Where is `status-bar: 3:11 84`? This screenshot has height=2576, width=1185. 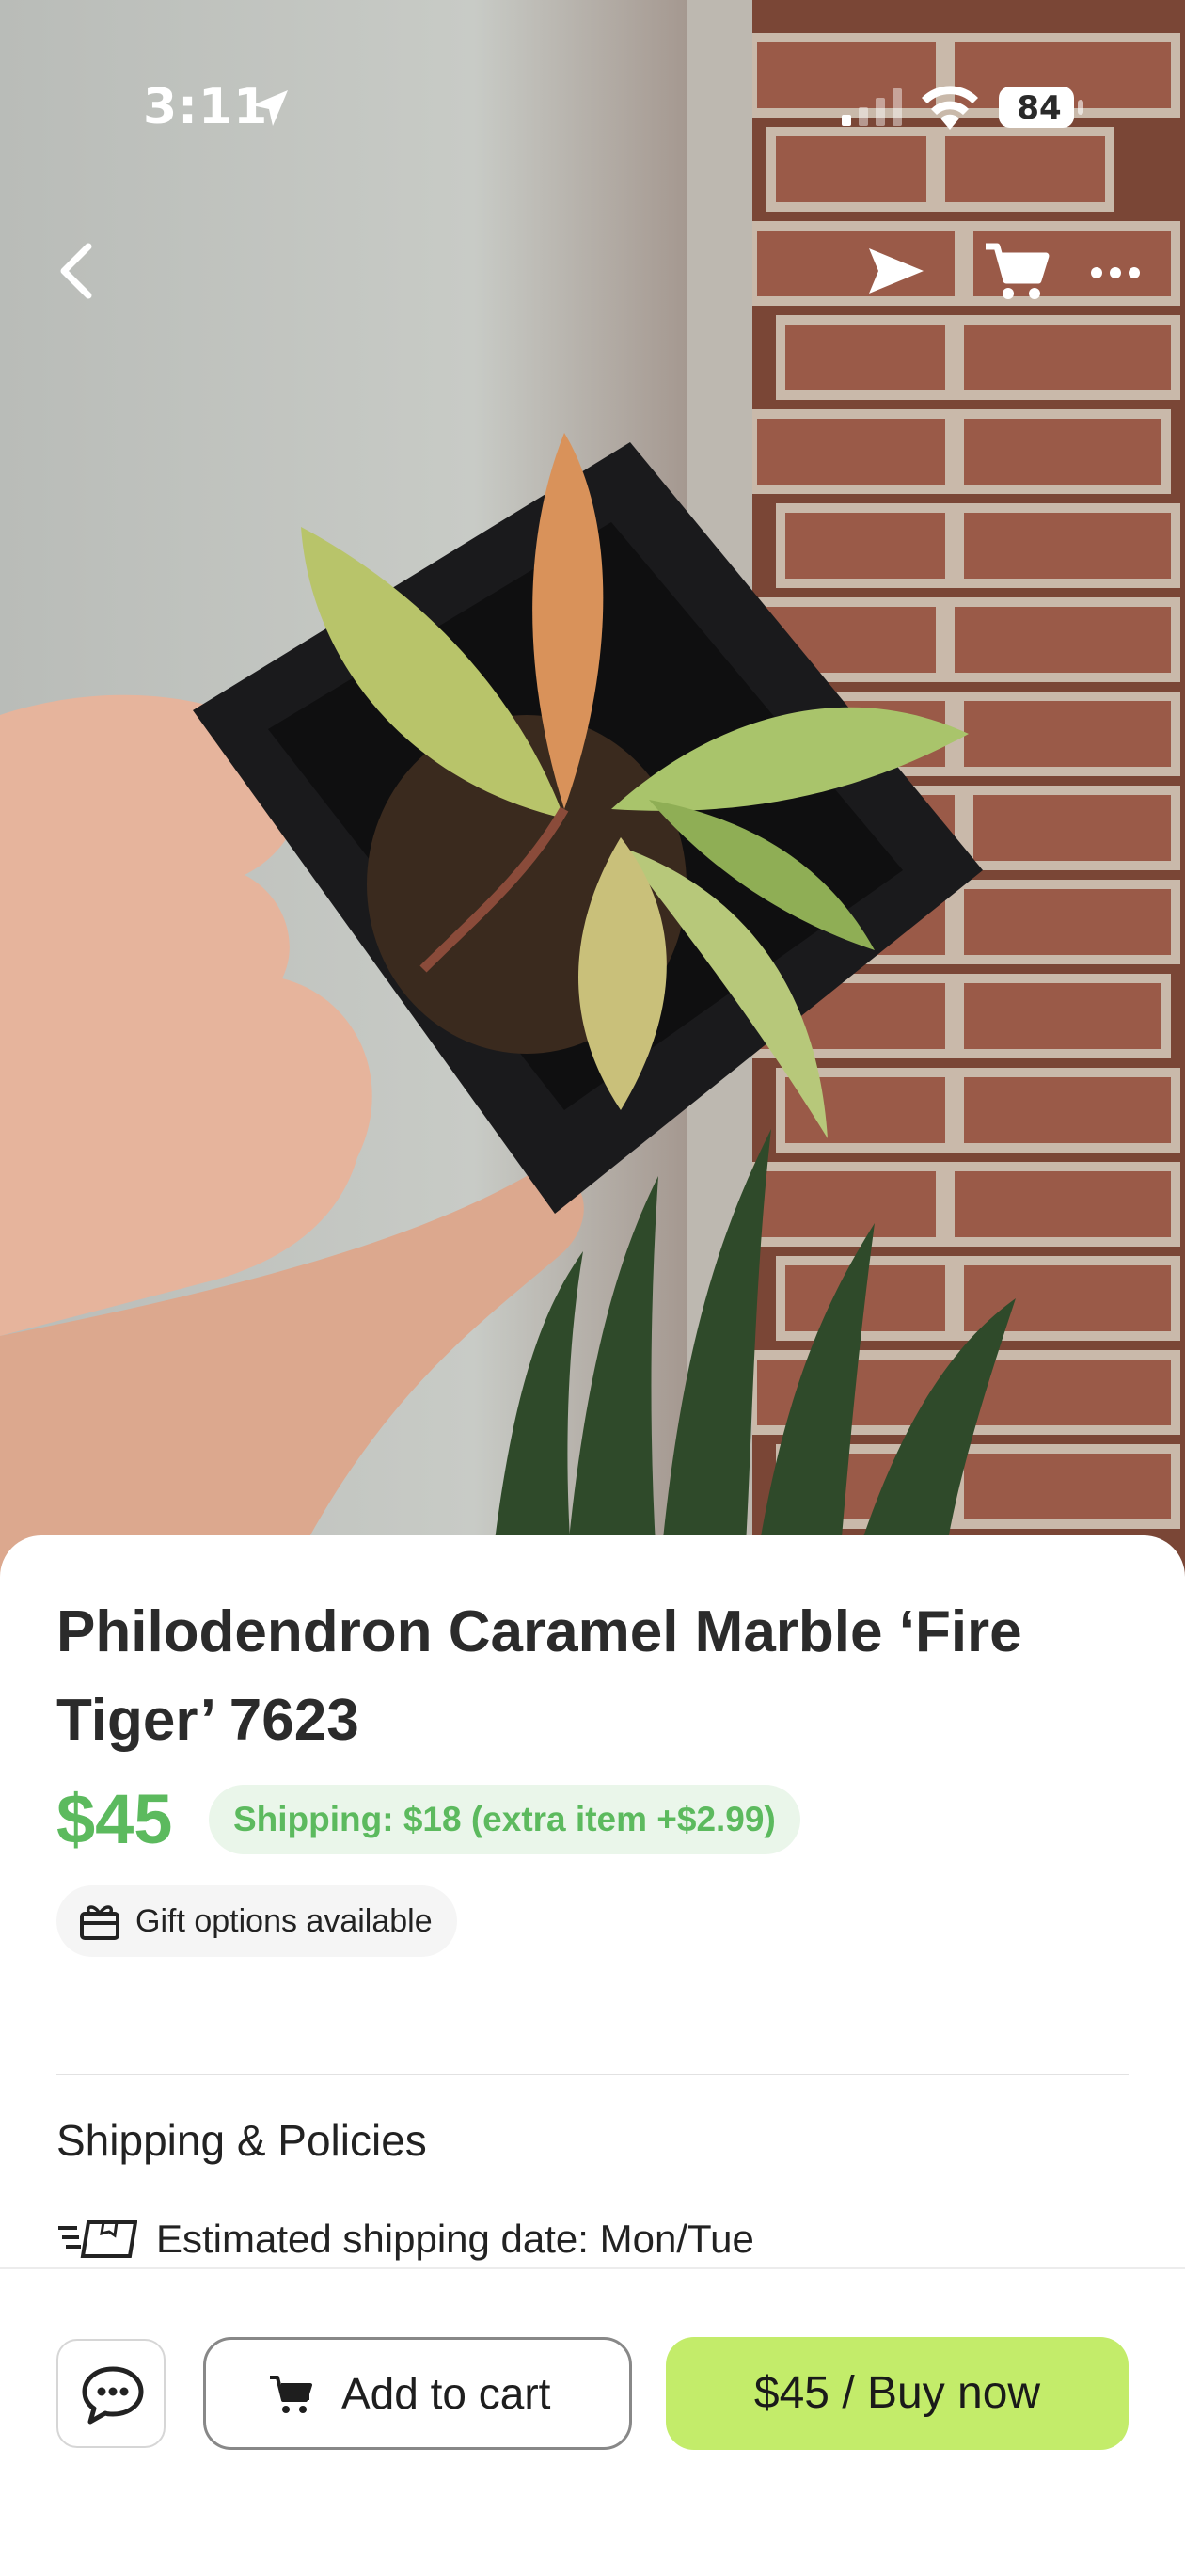
status-bar: 3:11 84 is located at coordinates (592, 108).